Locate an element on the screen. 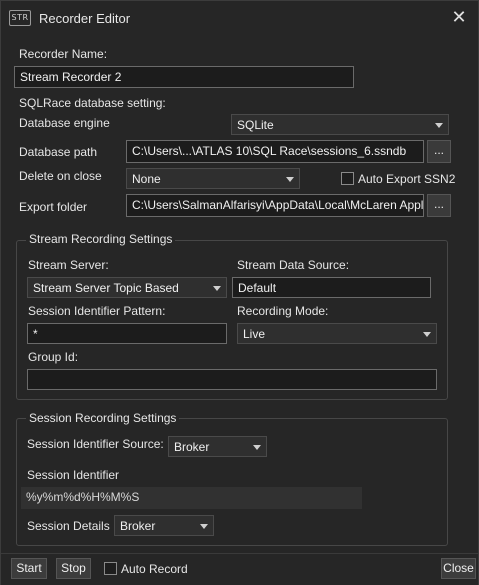 This screenshot has width=479, height=585. session-recording-group-title: Session Recording Settings is located at coordinates (103, 418).